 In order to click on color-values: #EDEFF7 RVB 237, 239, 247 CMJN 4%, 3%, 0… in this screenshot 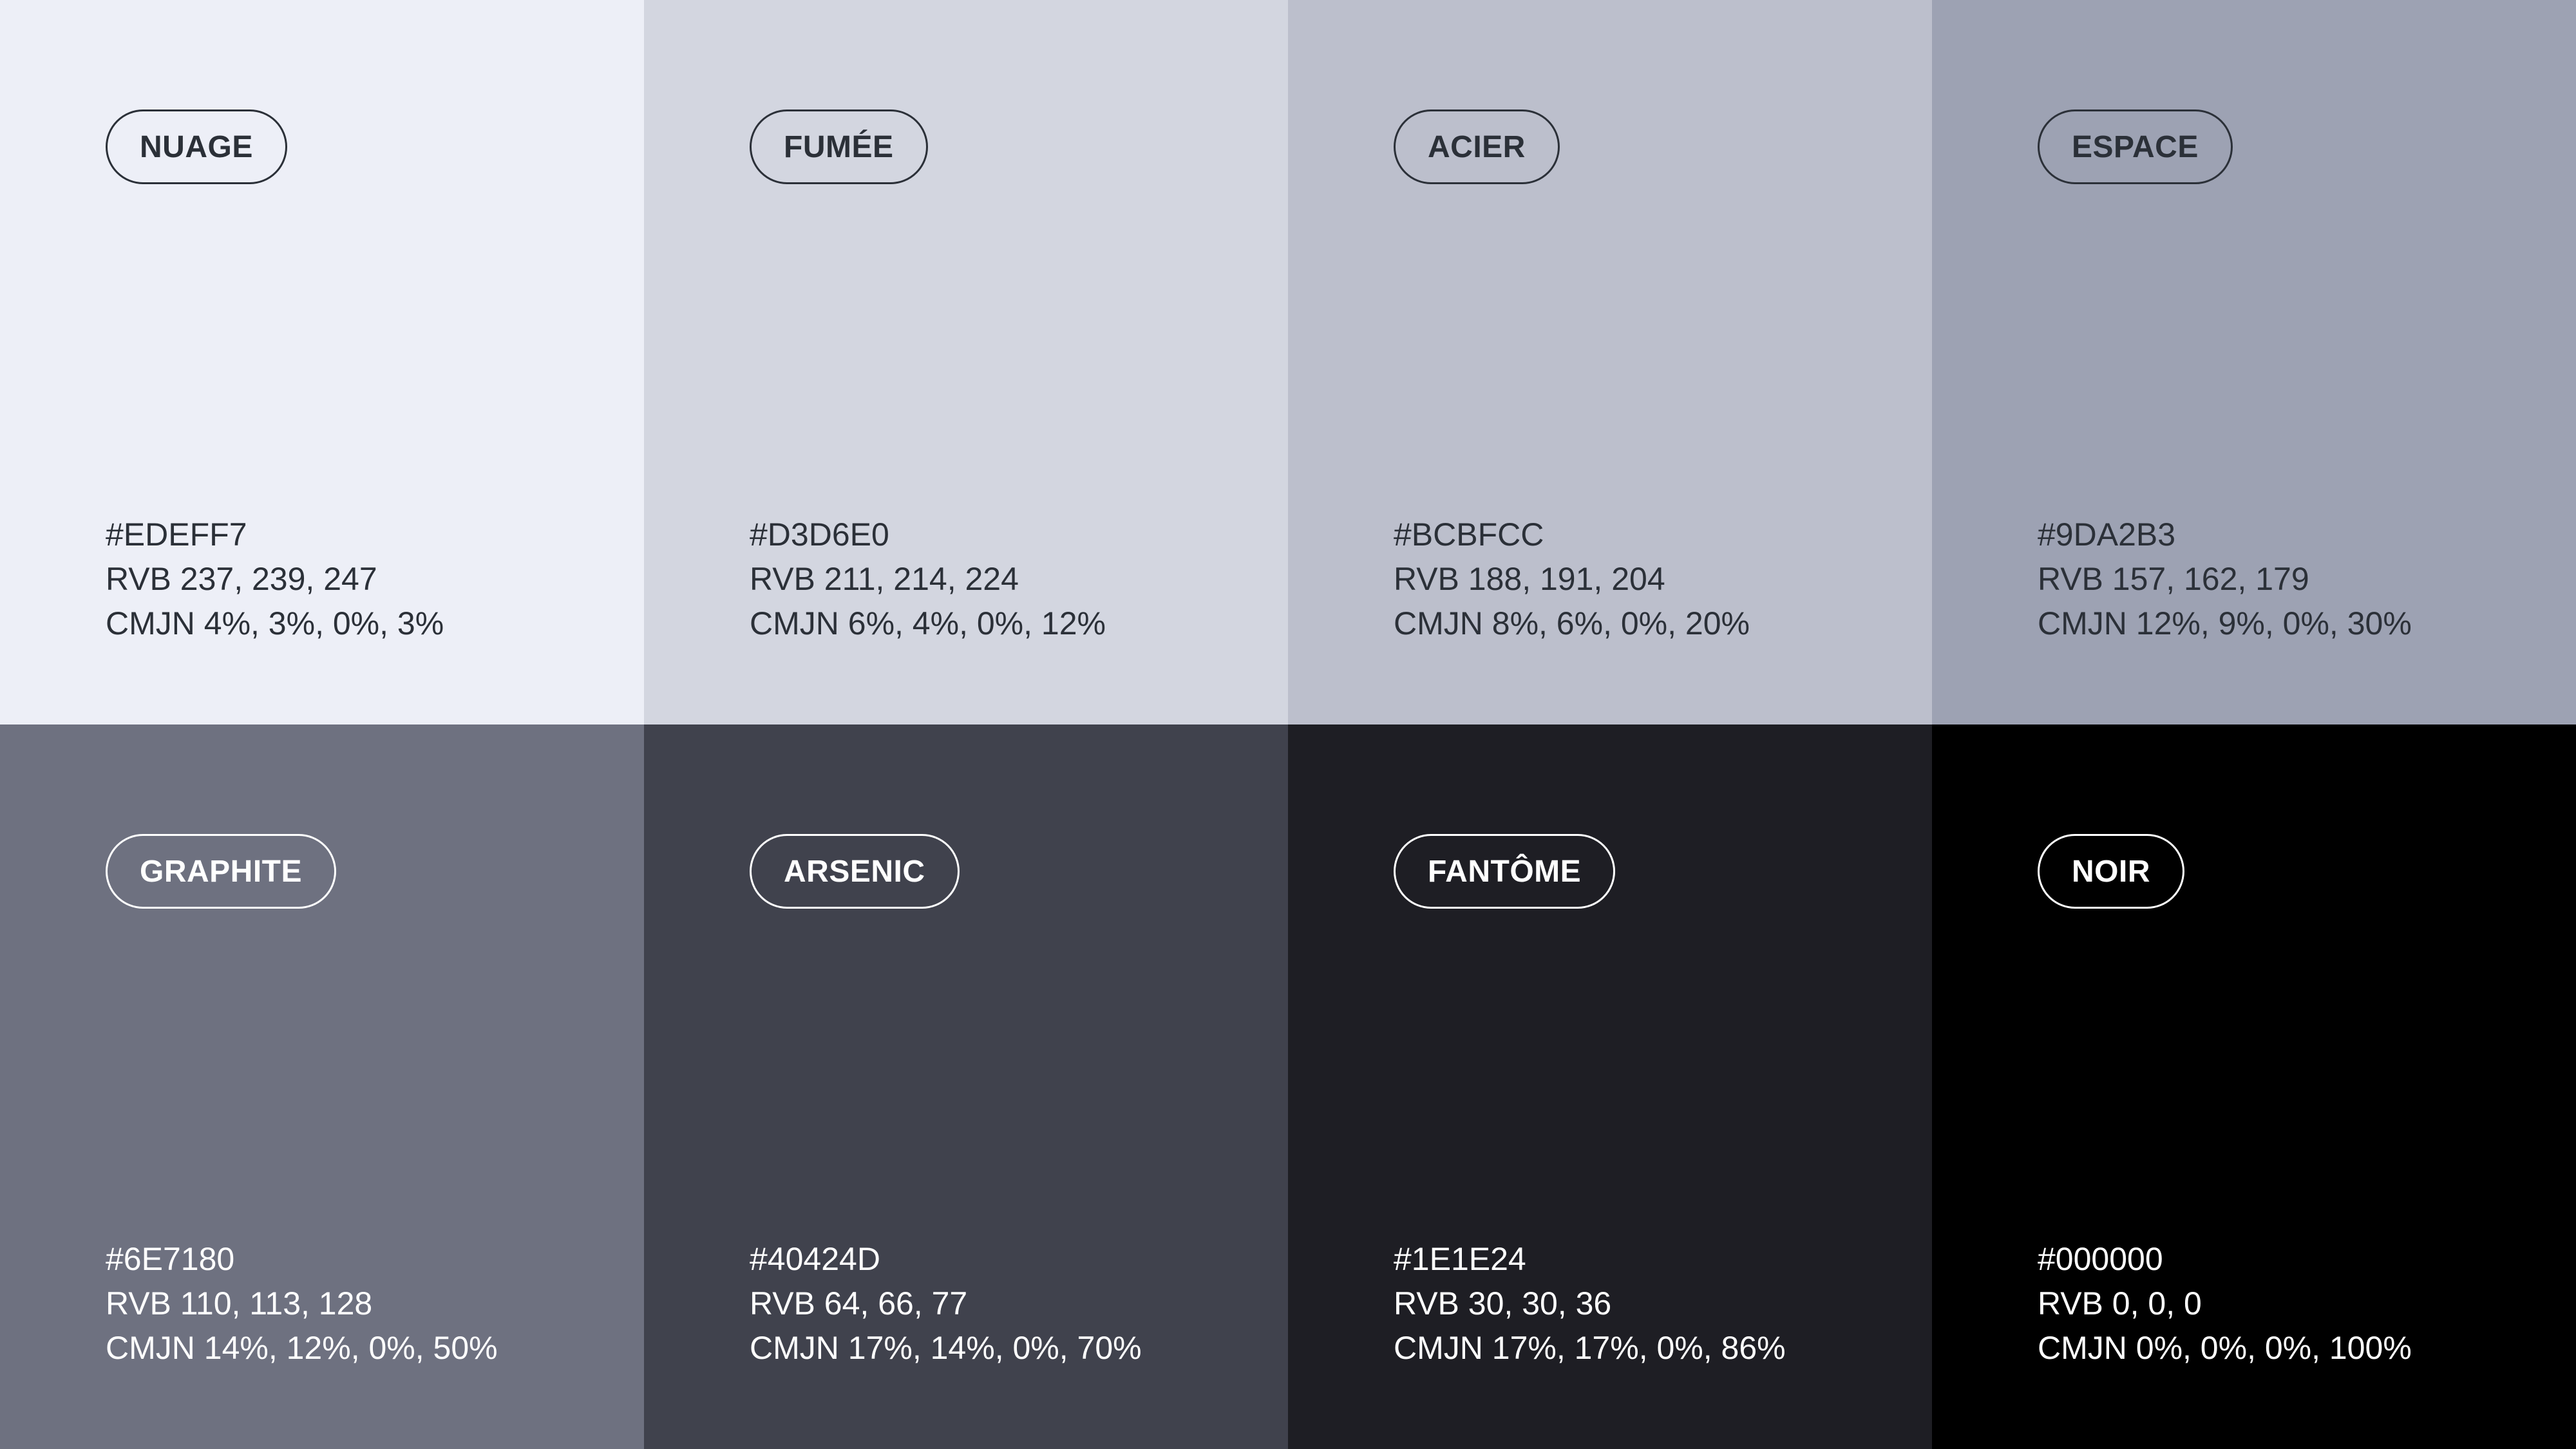, I will do `click(275, 579)`.